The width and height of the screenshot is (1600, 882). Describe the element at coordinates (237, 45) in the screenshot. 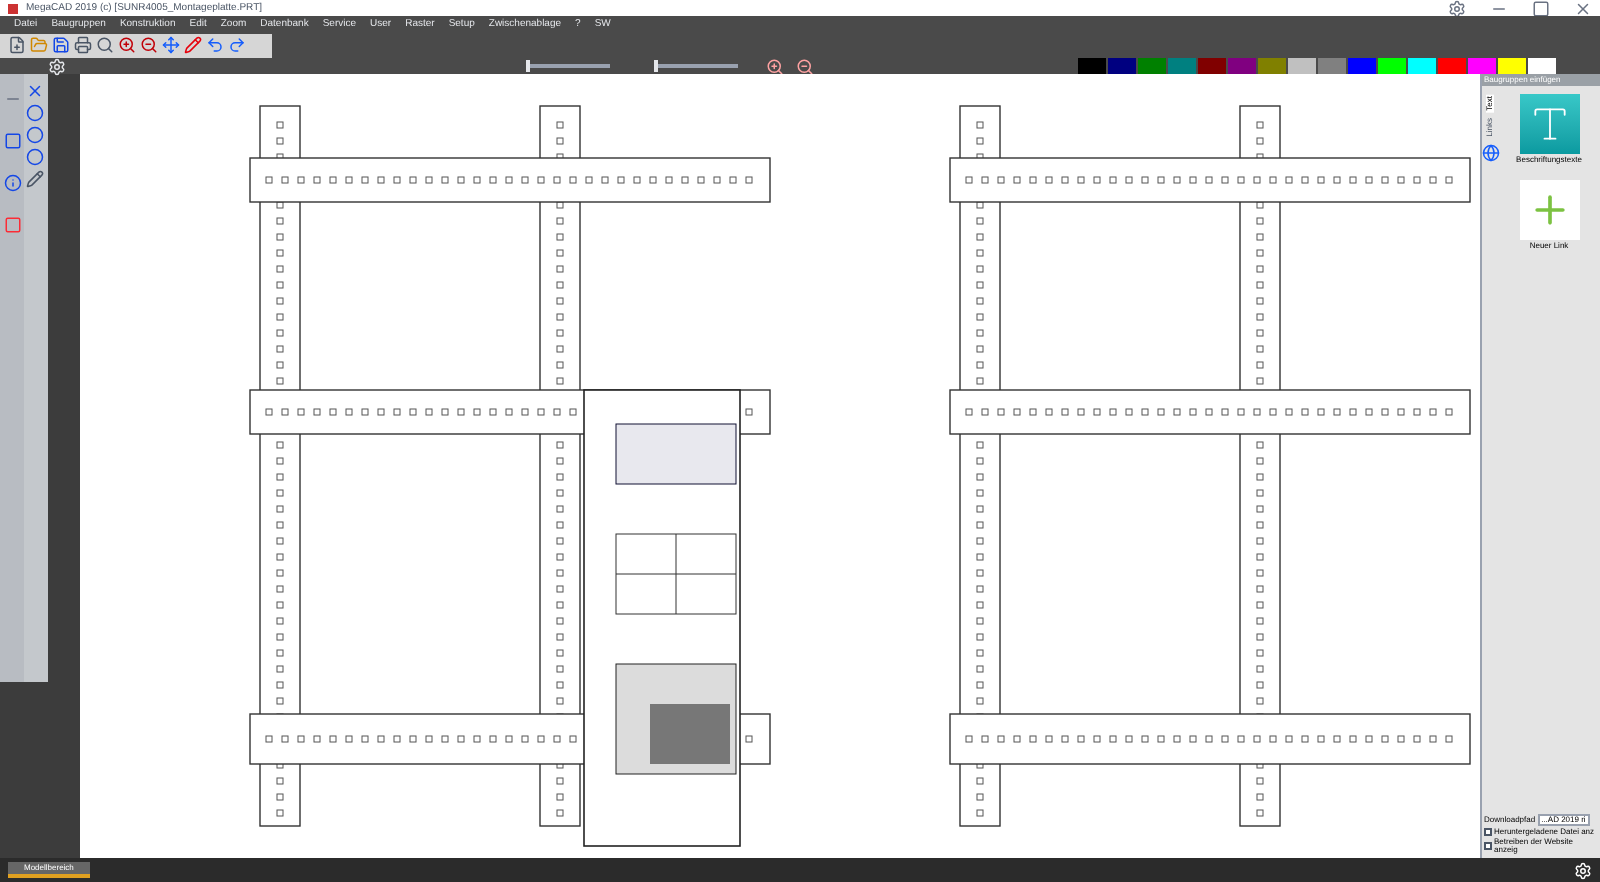

I see `redo-icon` at that location.